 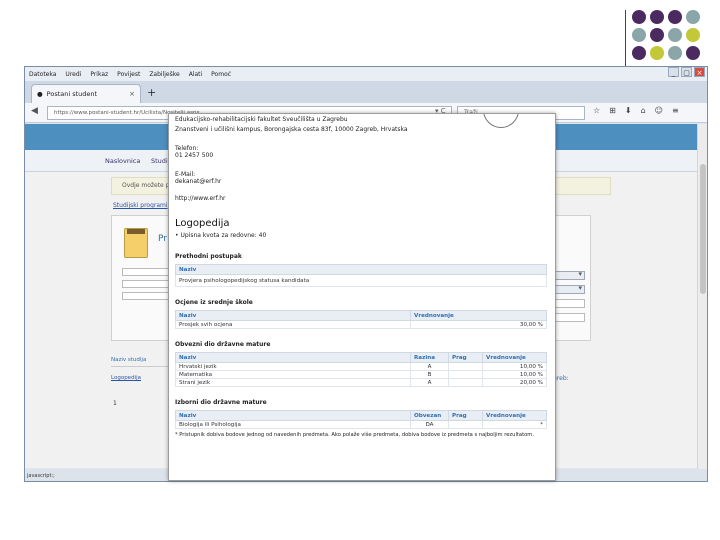 What do you see at coordinates (514, 424) in the screenshot?
I see `cell-weight: *` at bounding box center [514, 424].